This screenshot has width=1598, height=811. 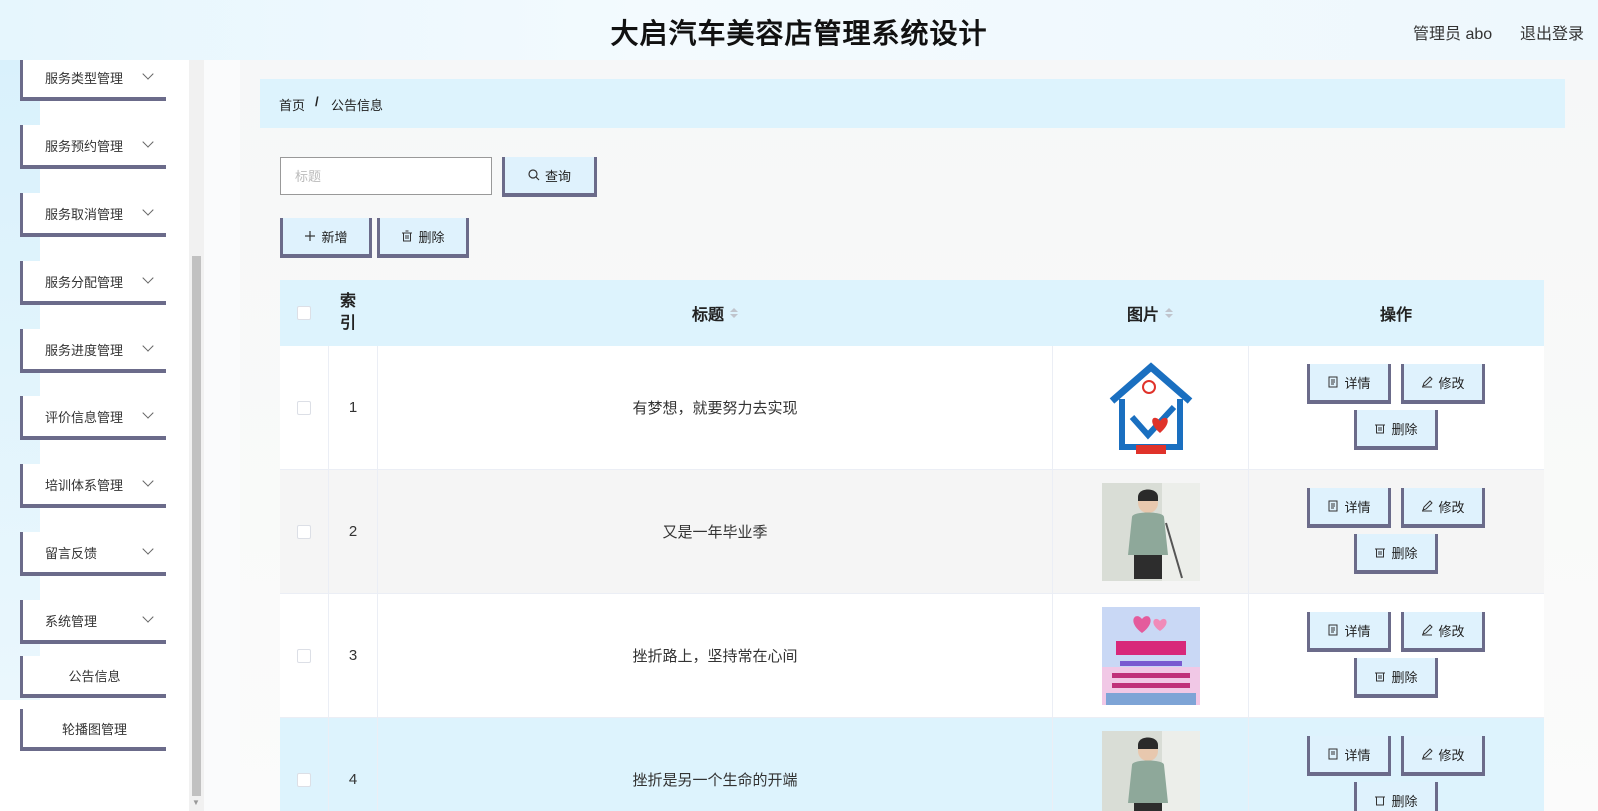 What do you see at coordinates (431, 237) in the screenshot?
I see `batch-delete-button-label: 删除` at bounding box center [431, 237].